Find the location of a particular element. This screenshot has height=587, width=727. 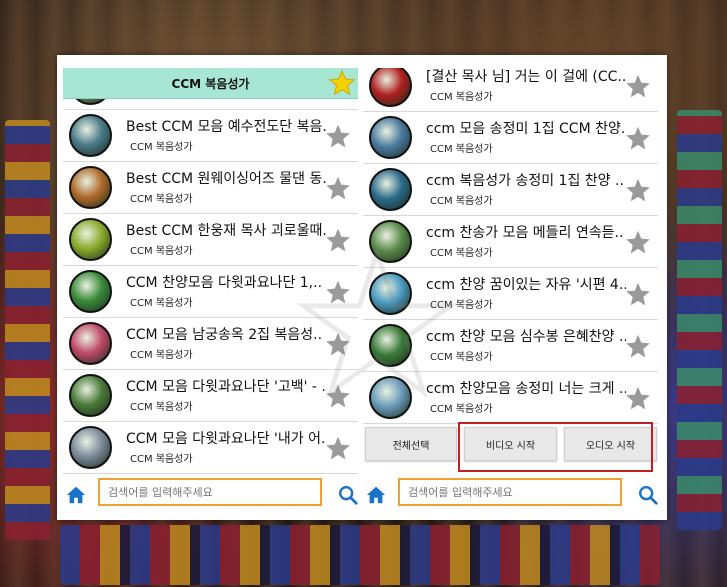

list-item: CCM 찬양모음 다윗과요나단 1,.. CCM 복음성가 is located at coordinates (210, 292).